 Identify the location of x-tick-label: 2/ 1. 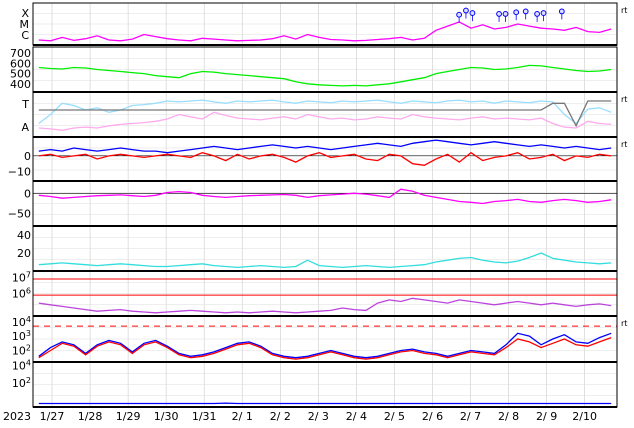
(242, 416).